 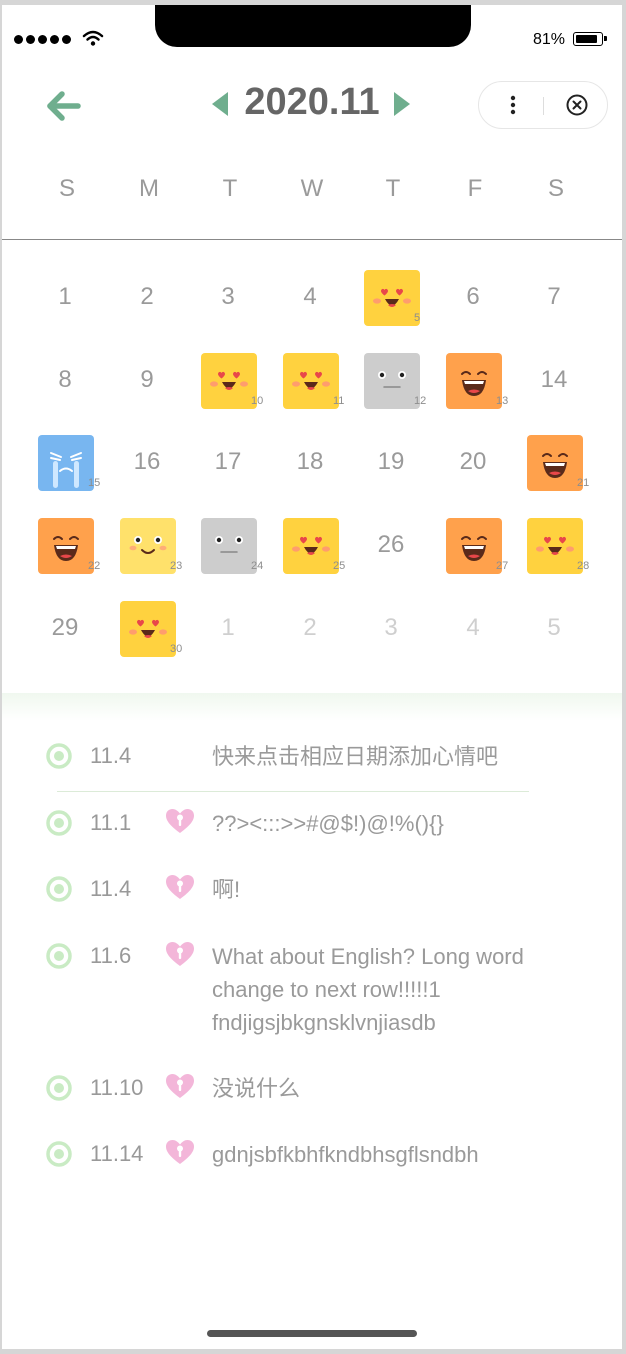 I want to click on calendar-day: 24, so click(x=228, y=545).